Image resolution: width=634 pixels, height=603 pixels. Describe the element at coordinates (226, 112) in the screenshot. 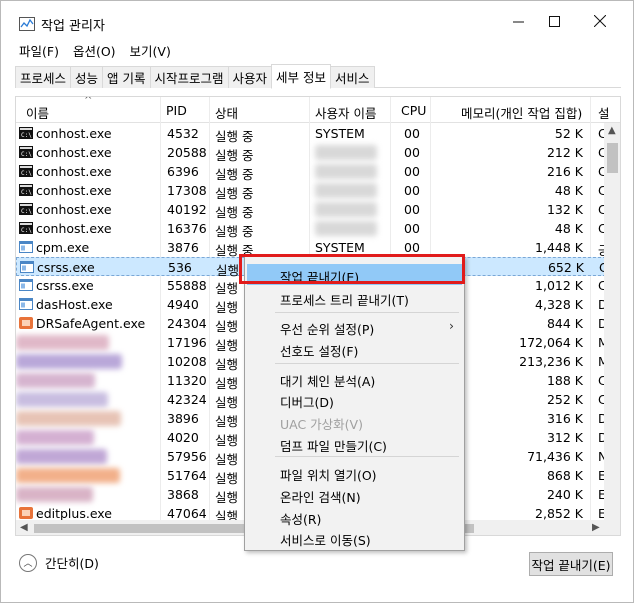

I see `column-header-state: 상태` at that location.